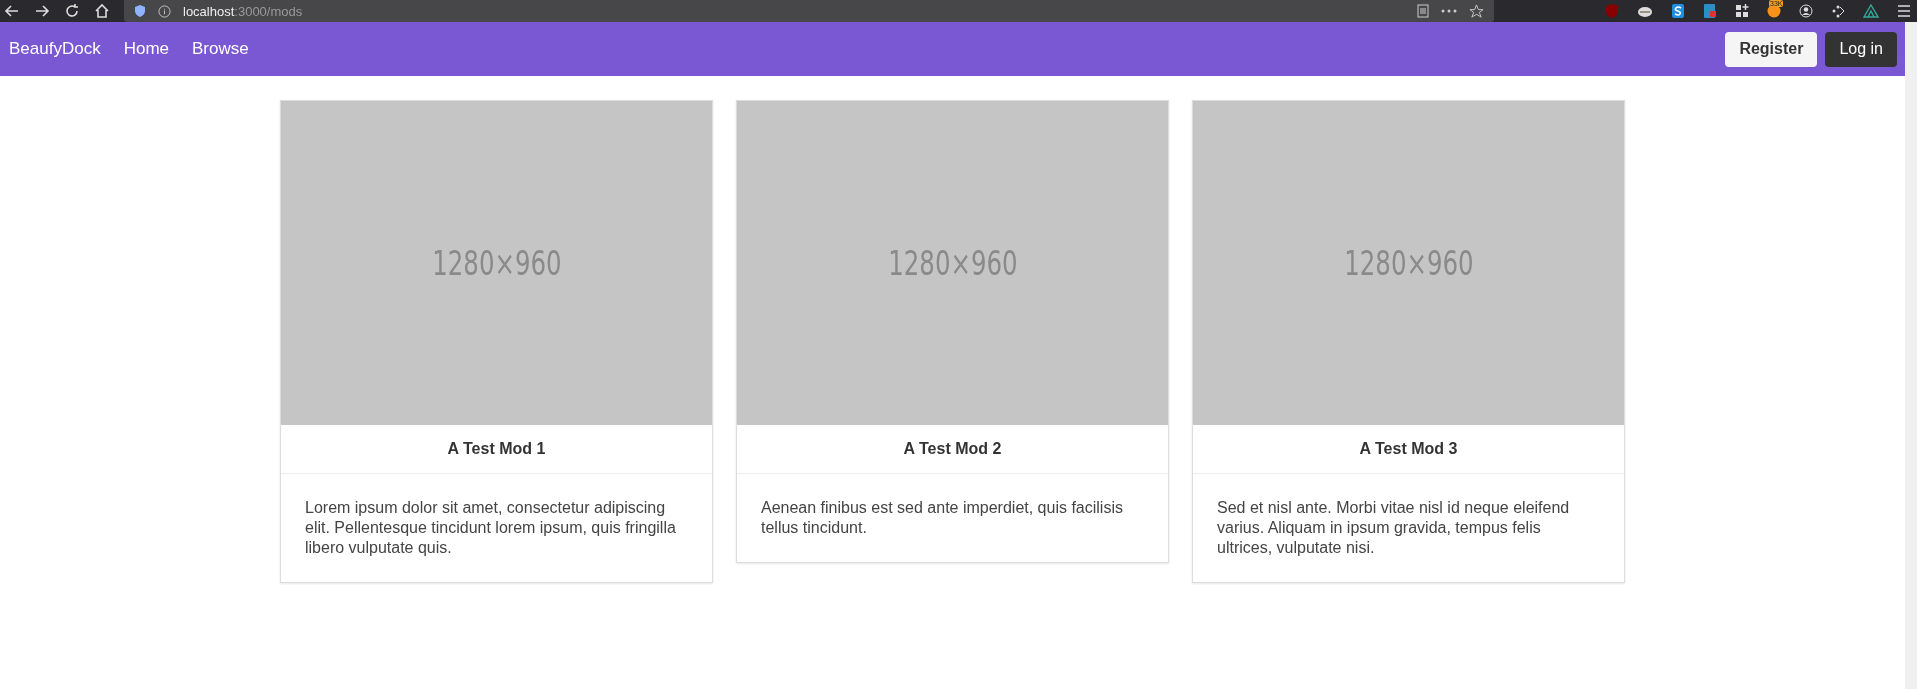 The height and width of the screenshot is (689, 1917). Describe the element at coordinates (55, 49) in the screenshot. I see `brand-link: BeaufyDock` at that location.